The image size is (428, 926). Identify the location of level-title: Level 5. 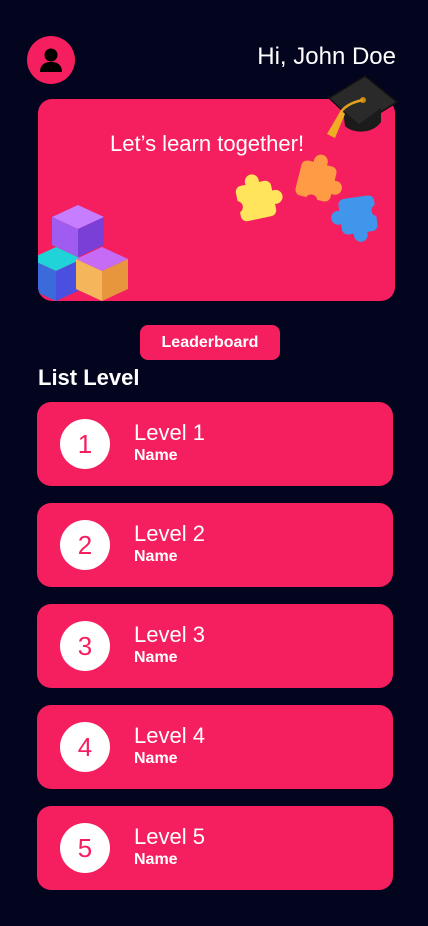
(169, 836).